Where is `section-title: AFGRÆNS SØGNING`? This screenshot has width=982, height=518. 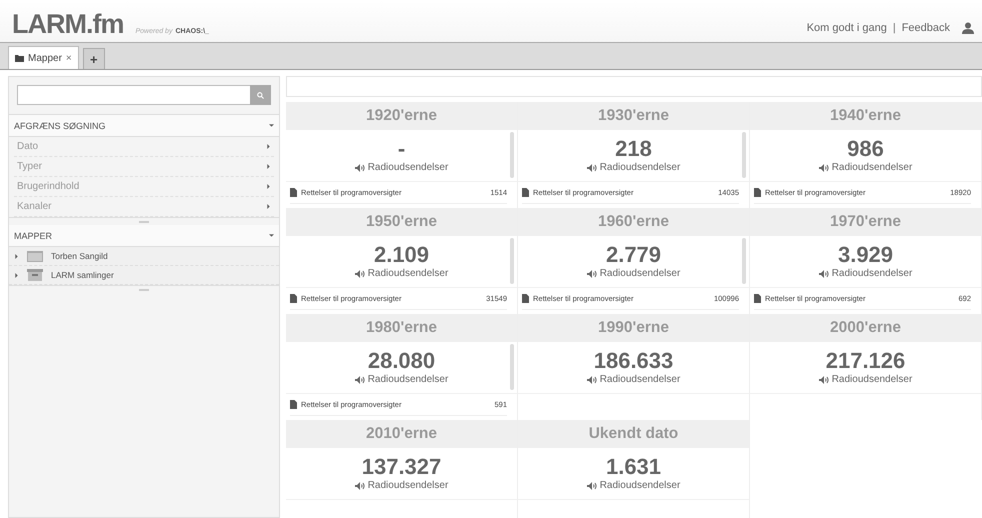
section-title: AFGRÆNS SØGNING is located at coordinates (60, 125).